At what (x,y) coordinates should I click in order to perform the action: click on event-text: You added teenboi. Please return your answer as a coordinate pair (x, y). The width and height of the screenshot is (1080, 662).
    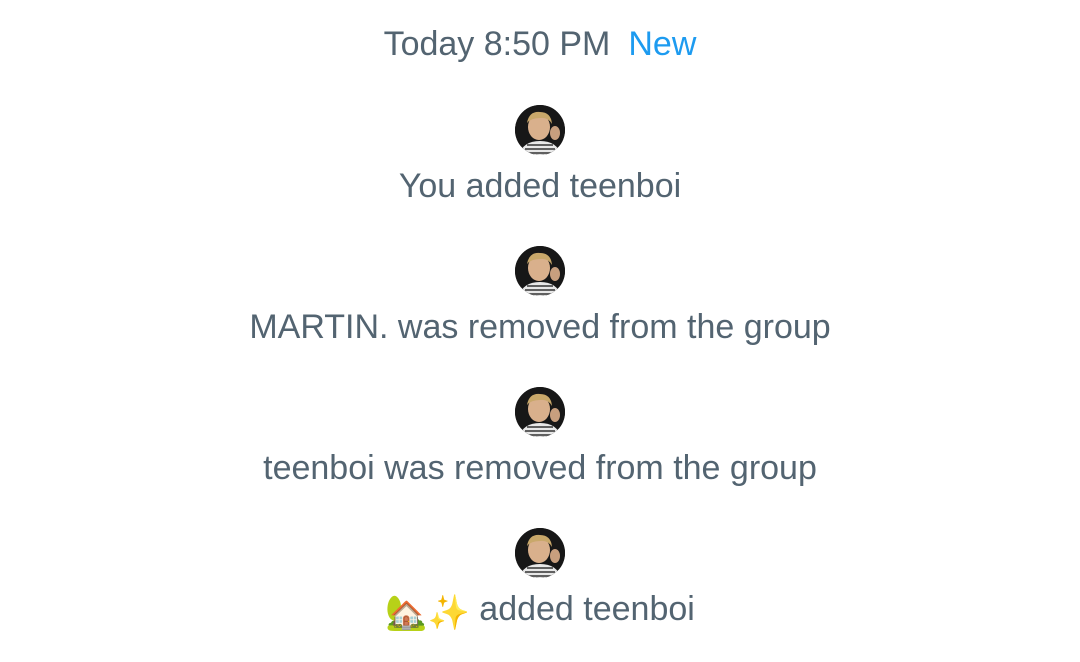
    Looking at the image, I should click on (540, 186).